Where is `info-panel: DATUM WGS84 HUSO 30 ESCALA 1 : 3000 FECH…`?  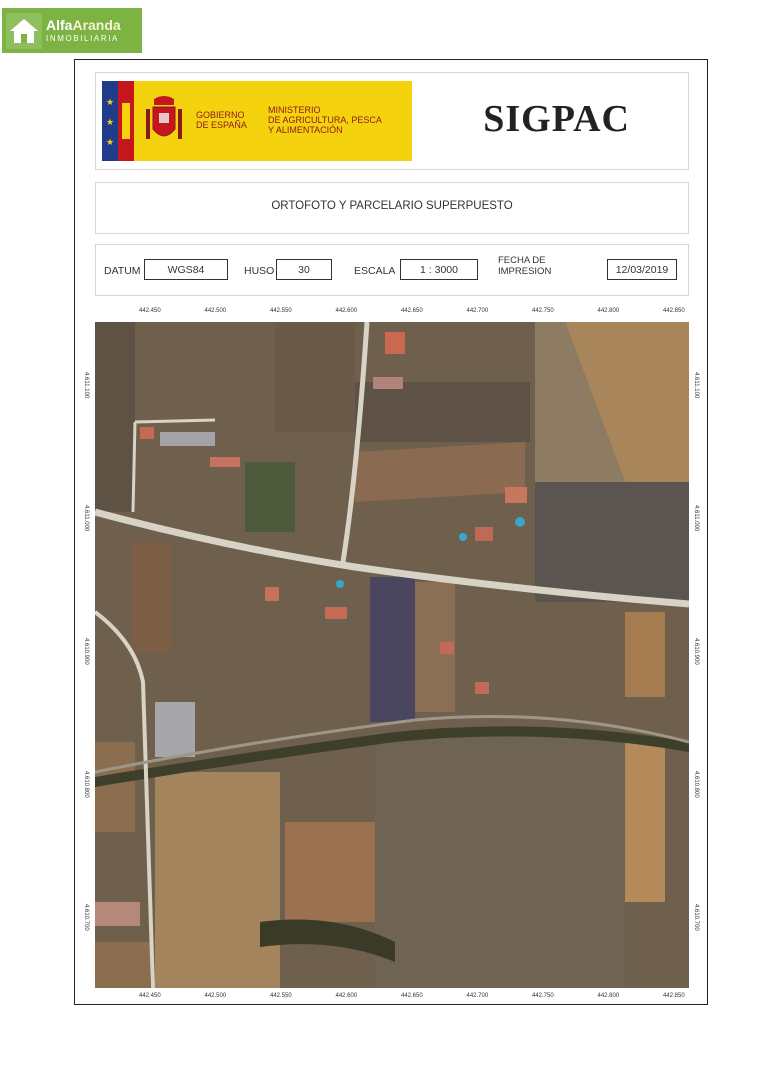 info-panel: DATUM WGS84 HUSO 30 ESCALA 1 : 3000 FECH… is located at coordinates (392, 270).